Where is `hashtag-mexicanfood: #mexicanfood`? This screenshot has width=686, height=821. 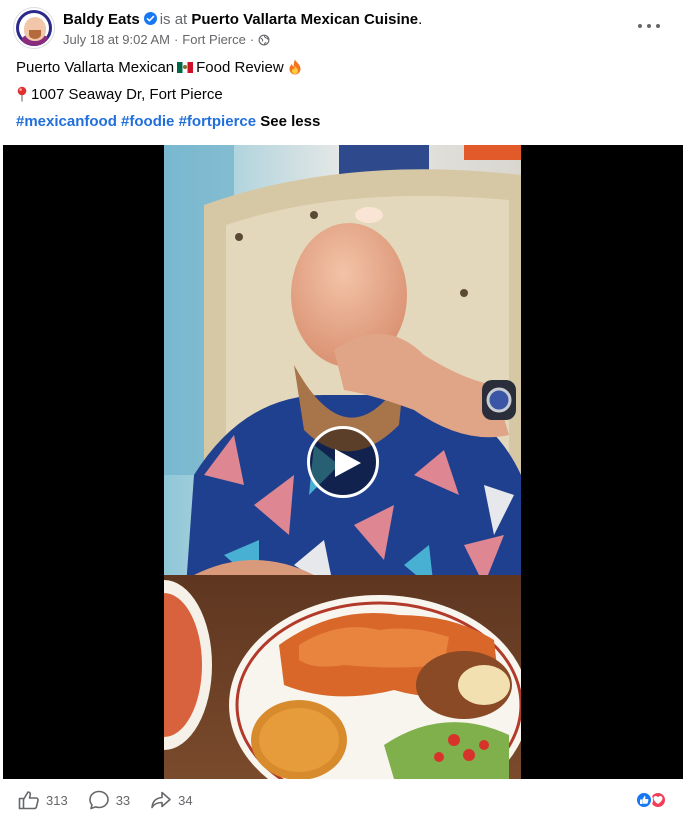 hashtag-mexicanfood: #mexicanfood is located at coordinates (66, 121).